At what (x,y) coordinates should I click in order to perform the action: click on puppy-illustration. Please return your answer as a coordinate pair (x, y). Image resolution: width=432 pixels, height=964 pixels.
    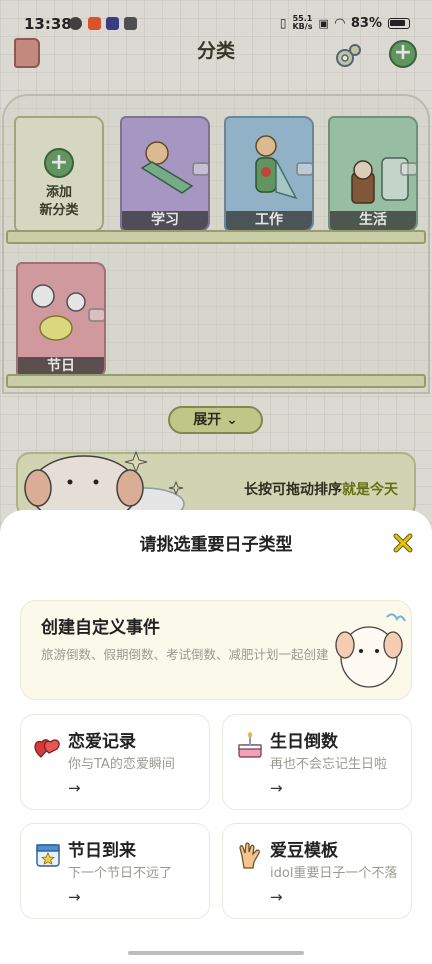
    Looking at the image, I should click on (370, 650).